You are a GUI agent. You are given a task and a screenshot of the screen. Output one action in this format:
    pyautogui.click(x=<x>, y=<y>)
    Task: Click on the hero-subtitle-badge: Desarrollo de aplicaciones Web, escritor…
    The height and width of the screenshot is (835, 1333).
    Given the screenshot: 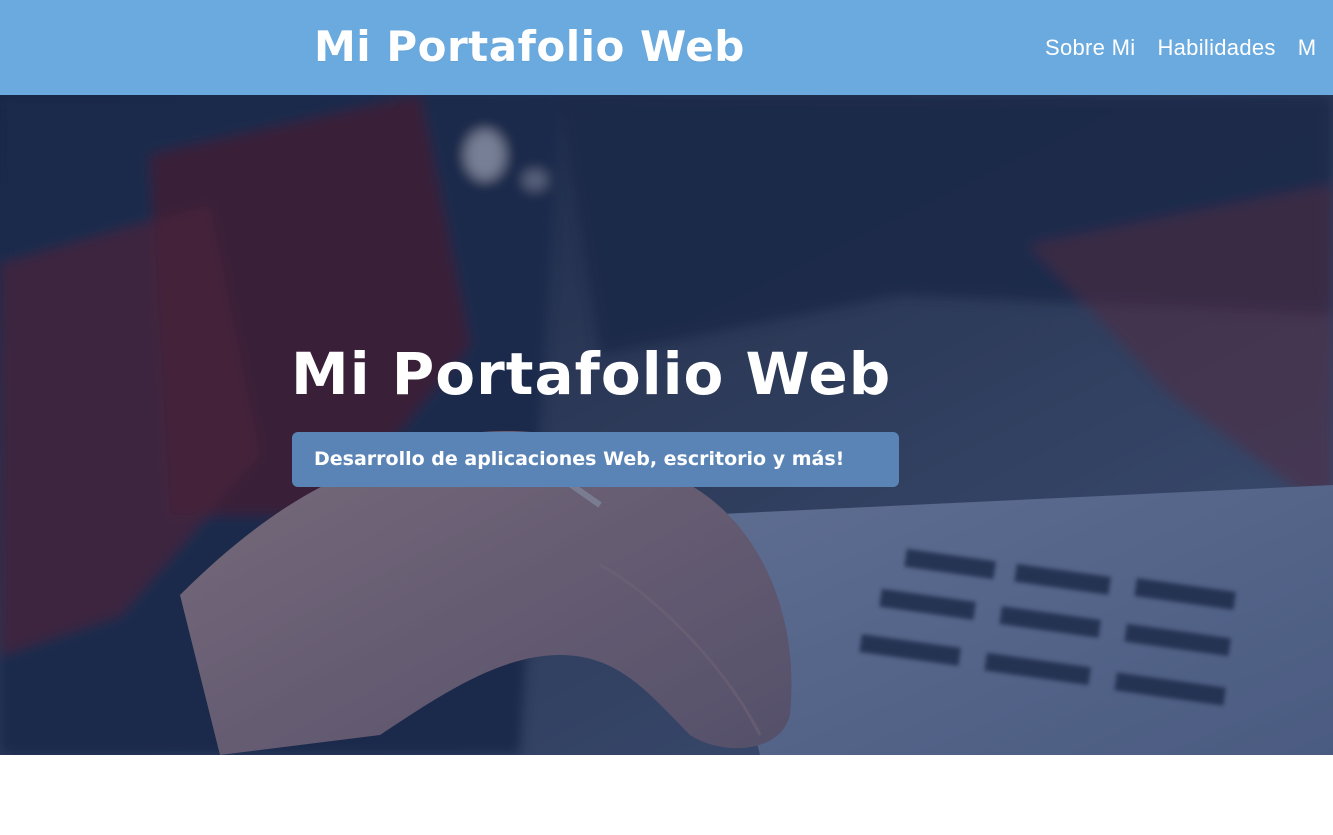 What is the action you would take?
    pyautogui.click(x=595, y=459)
    